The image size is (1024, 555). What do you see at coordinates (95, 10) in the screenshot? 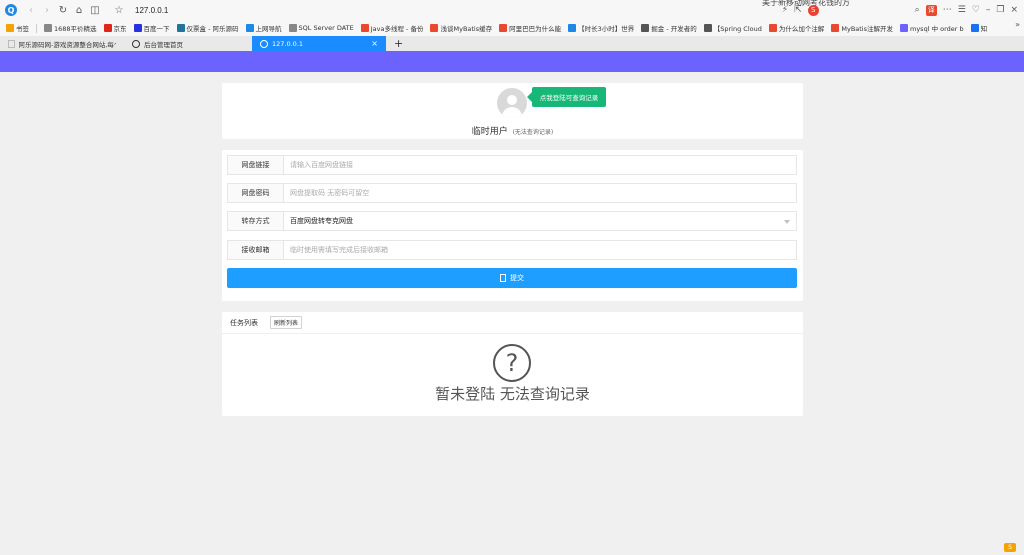
I see `sidebar-icon: ◫` at bounding box center [95, 10].